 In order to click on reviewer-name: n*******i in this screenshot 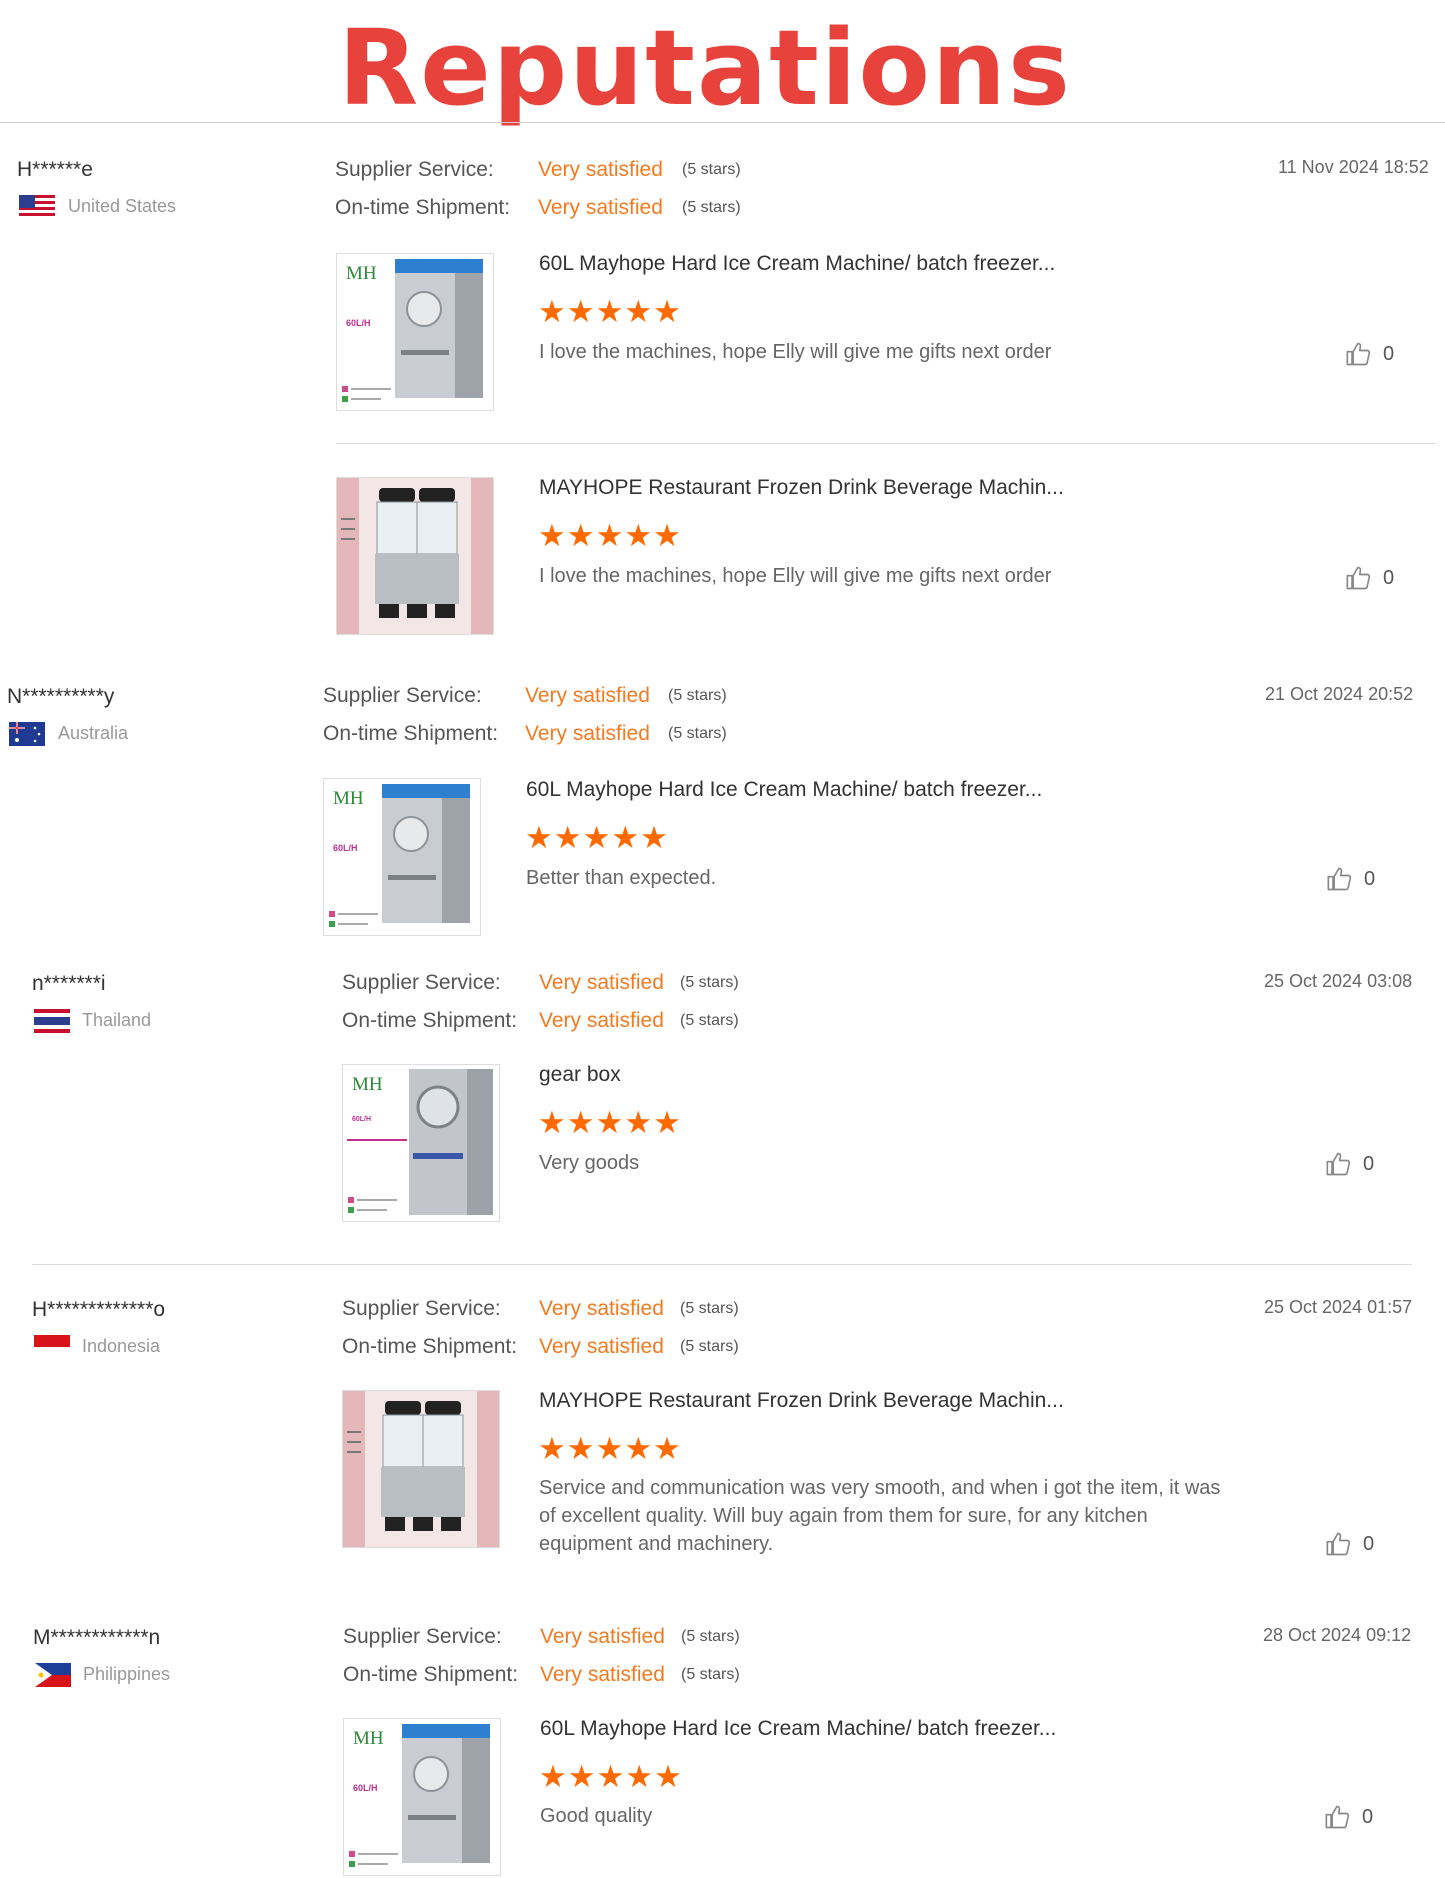, I will do `click(69, 983)`.